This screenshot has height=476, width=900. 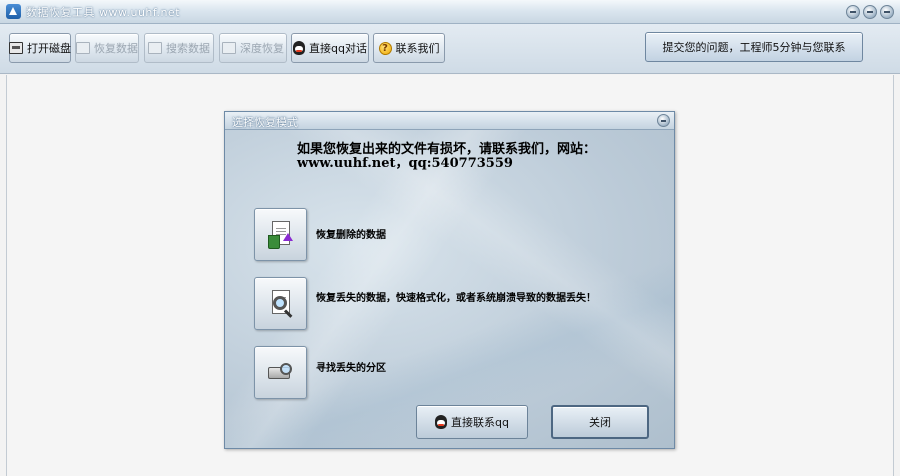 What do you see at coordinates (16, 48) in the screenshot?
I see `disk-icon` at bounding box center [16, 48].